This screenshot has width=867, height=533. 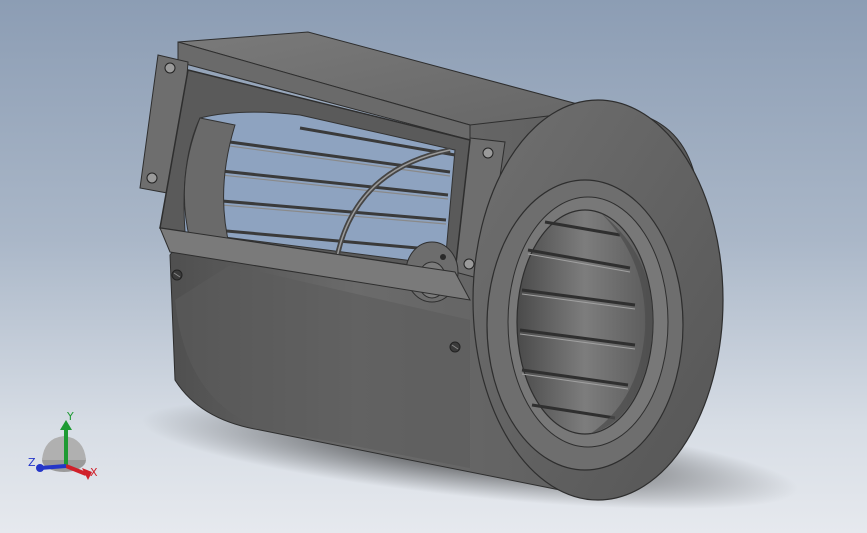 I want to click on y-axis-label: Y, so click(x=70, y=416).